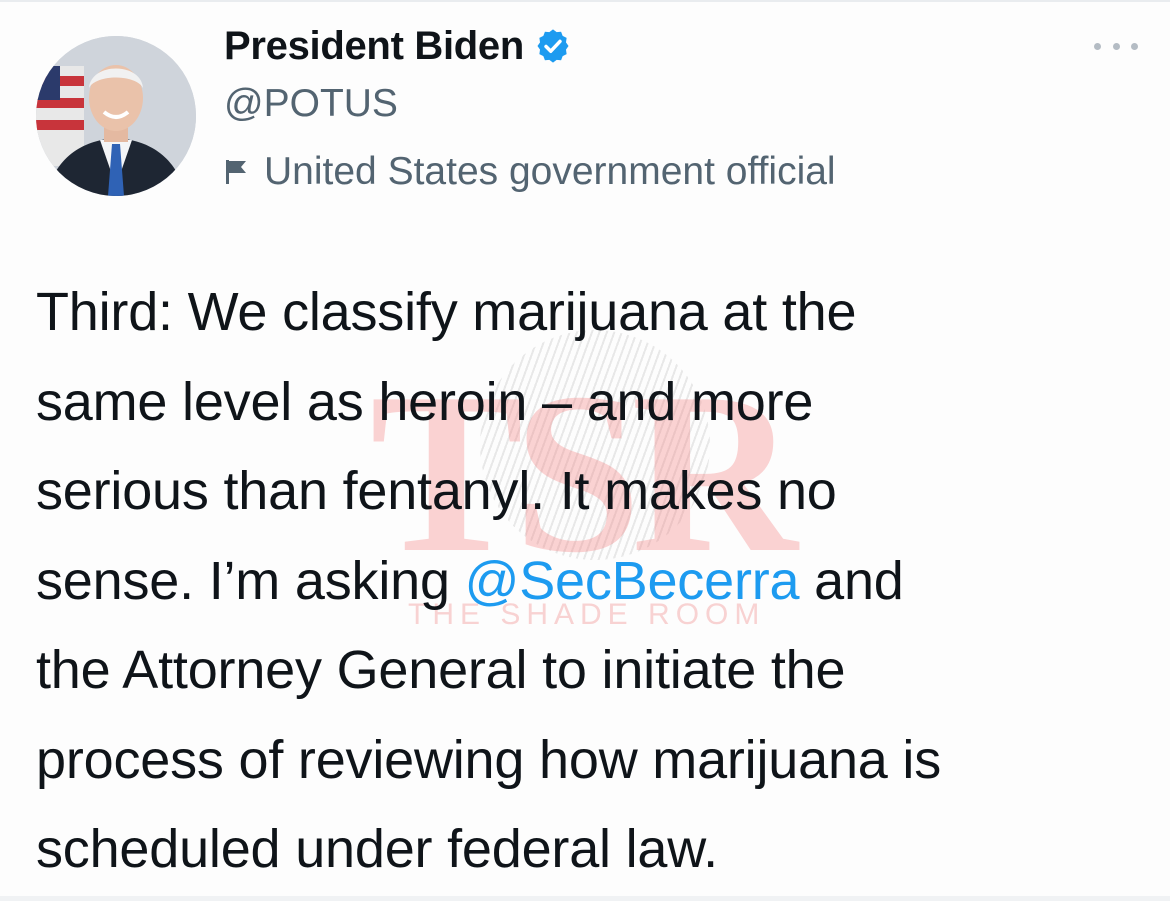 This screenshot has height=901, width=1170. What do you see at coordinates (250, 580) in the screenshot?
I see `tweet-text-segment: sense. I’m asking` at bounding box center [250, 580].